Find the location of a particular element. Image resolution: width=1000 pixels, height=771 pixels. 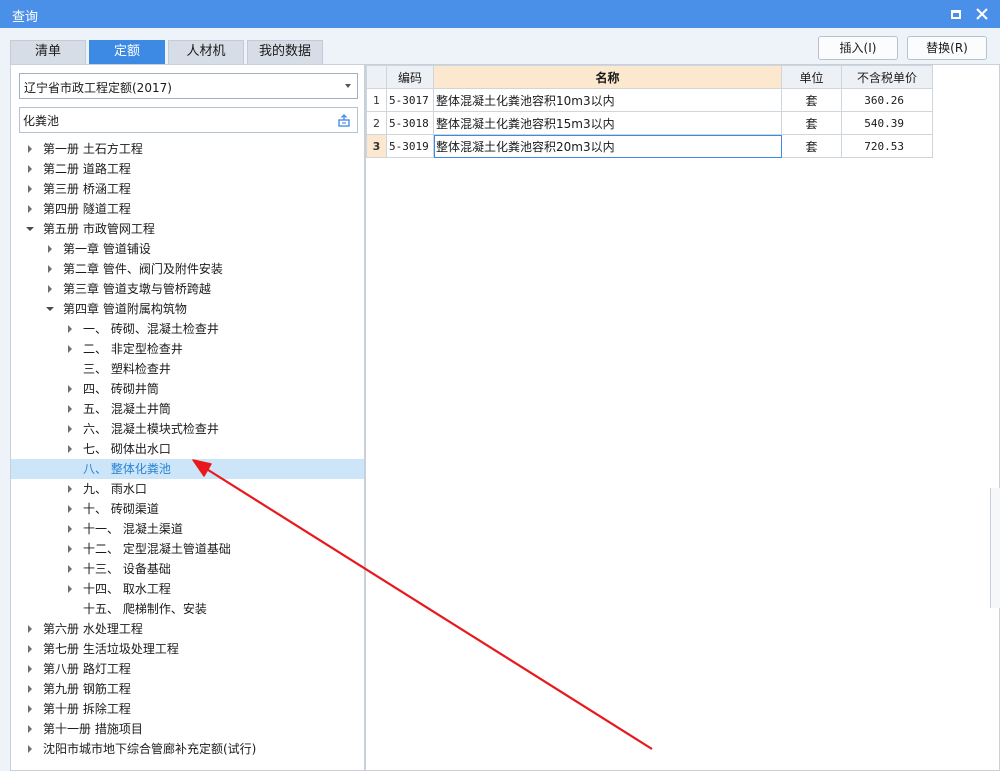

tree-item: 第二章 管件、阀门及附件安装 is located at coordinates (187, 269).